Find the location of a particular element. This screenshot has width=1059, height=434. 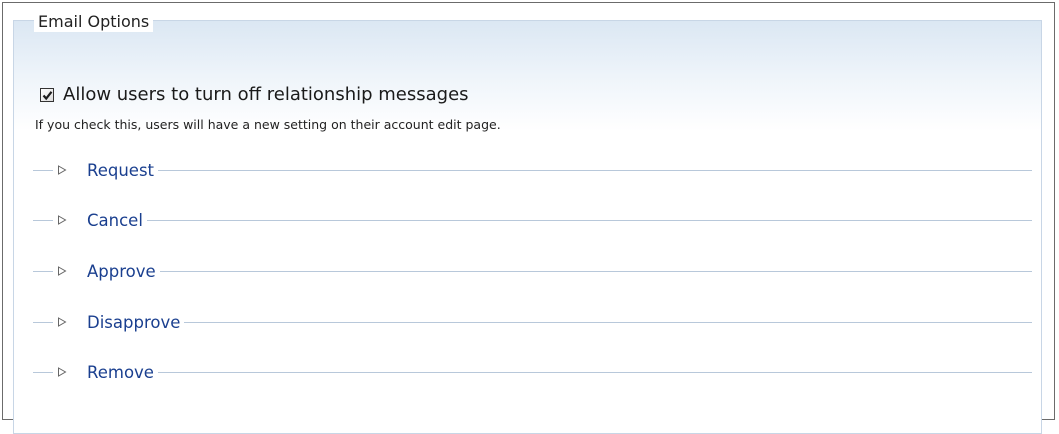

section-request: Request is located at coordinates (532, 170).